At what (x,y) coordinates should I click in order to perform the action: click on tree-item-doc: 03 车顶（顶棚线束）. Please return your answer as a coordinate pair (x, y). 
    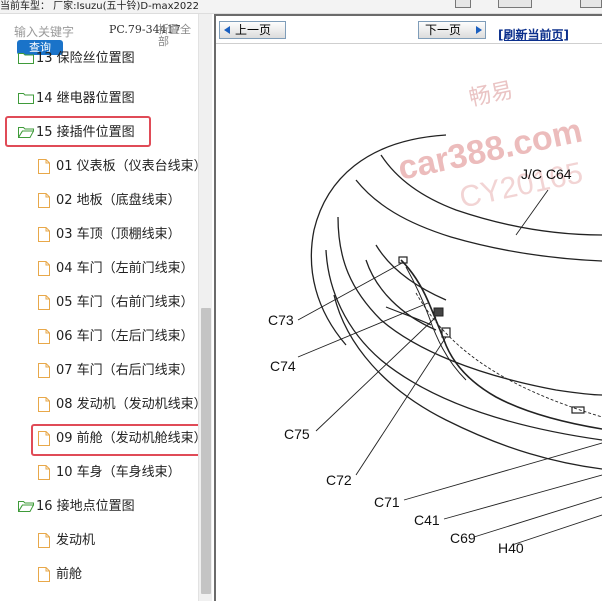
    Looking at the image, I should click on (99, 235).